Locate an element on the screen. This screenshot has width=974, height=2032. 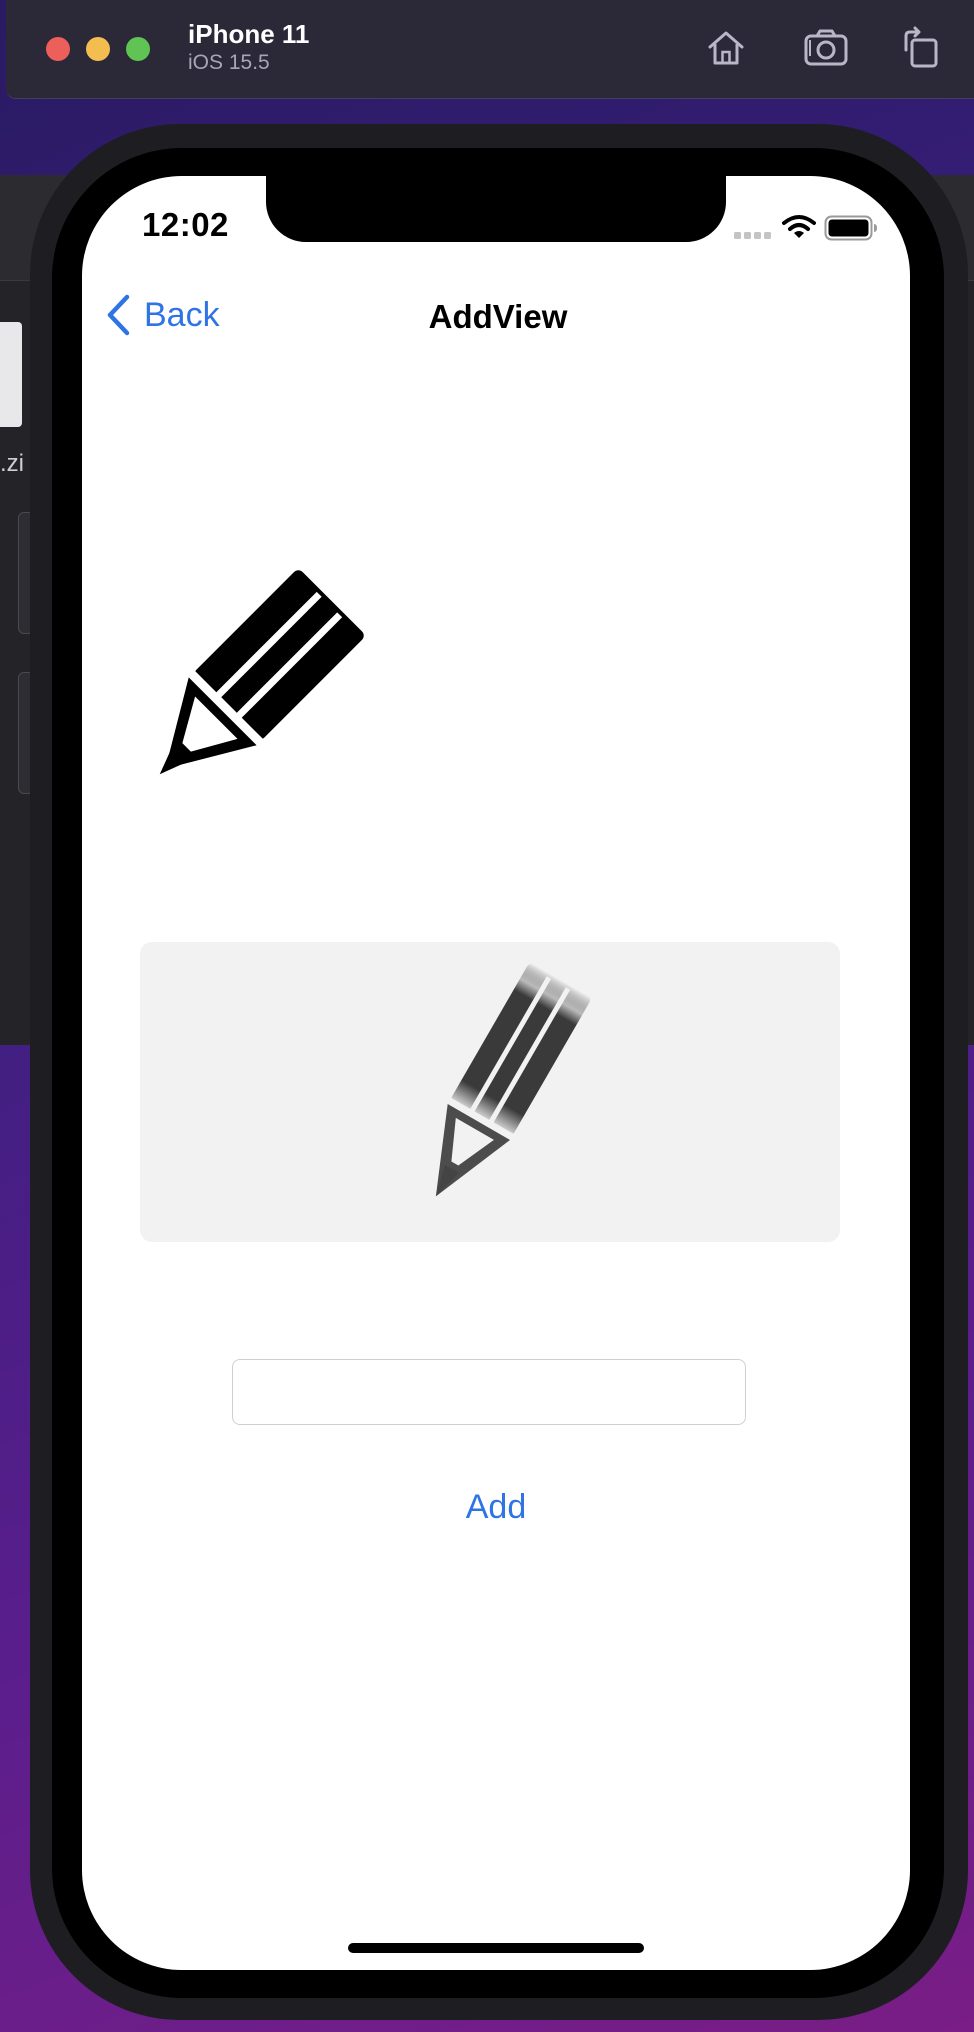
background-file-label: .zi is located at coordinates (12, 463).